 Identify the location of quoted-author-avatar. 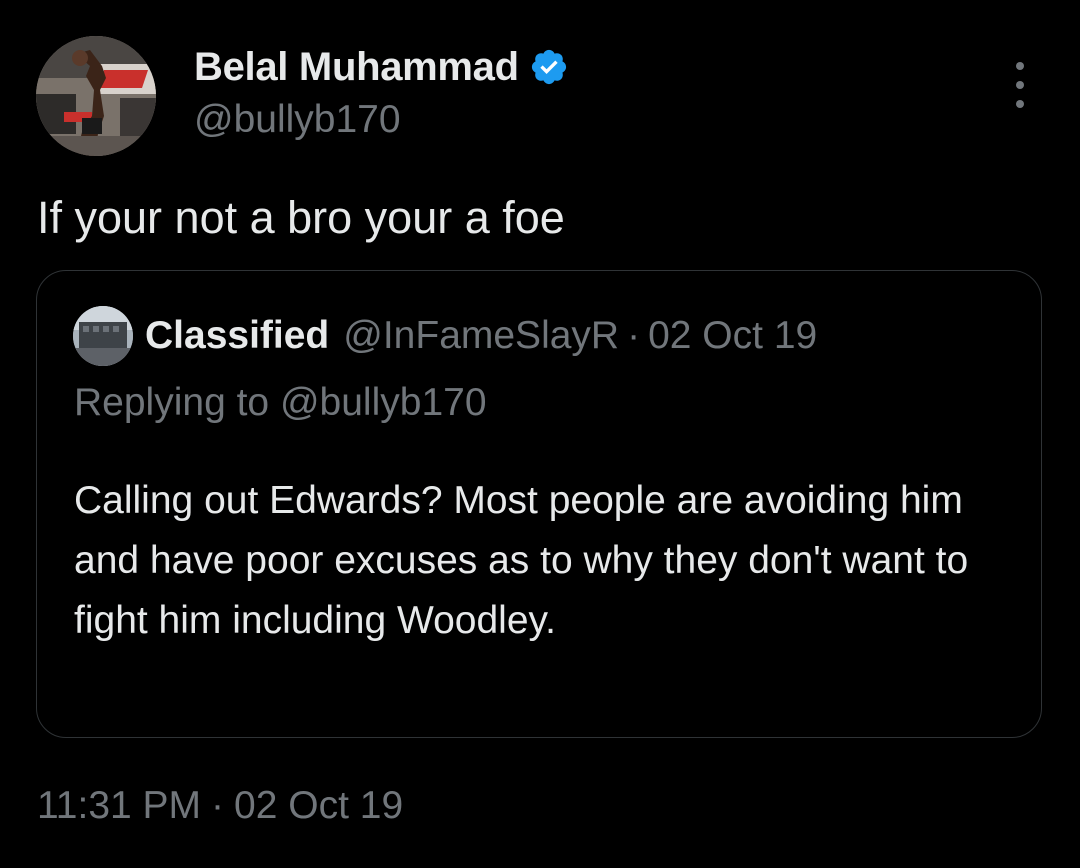
(103, 336).